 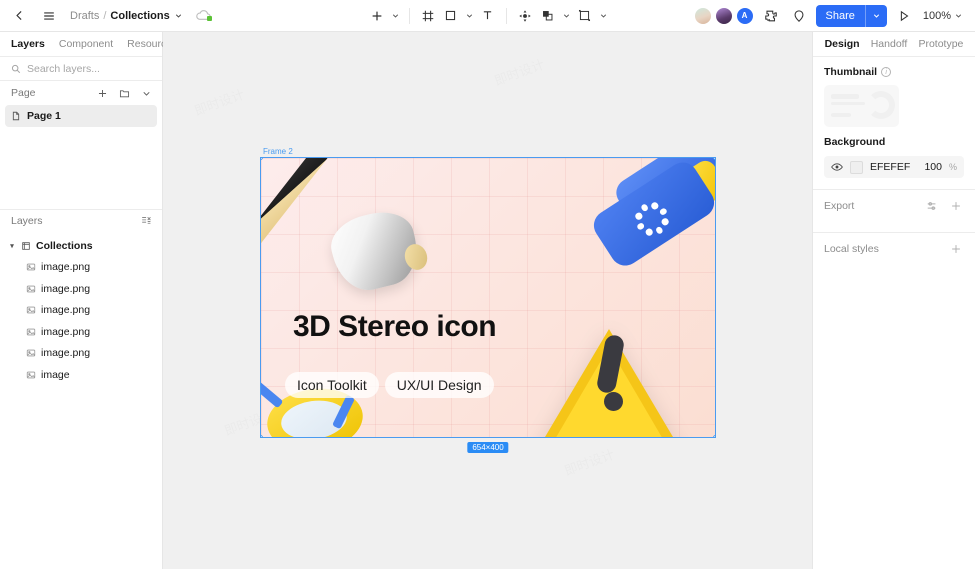 I want to click on thumbnail-section: Thumbnail i, so click(x=894, y=92).